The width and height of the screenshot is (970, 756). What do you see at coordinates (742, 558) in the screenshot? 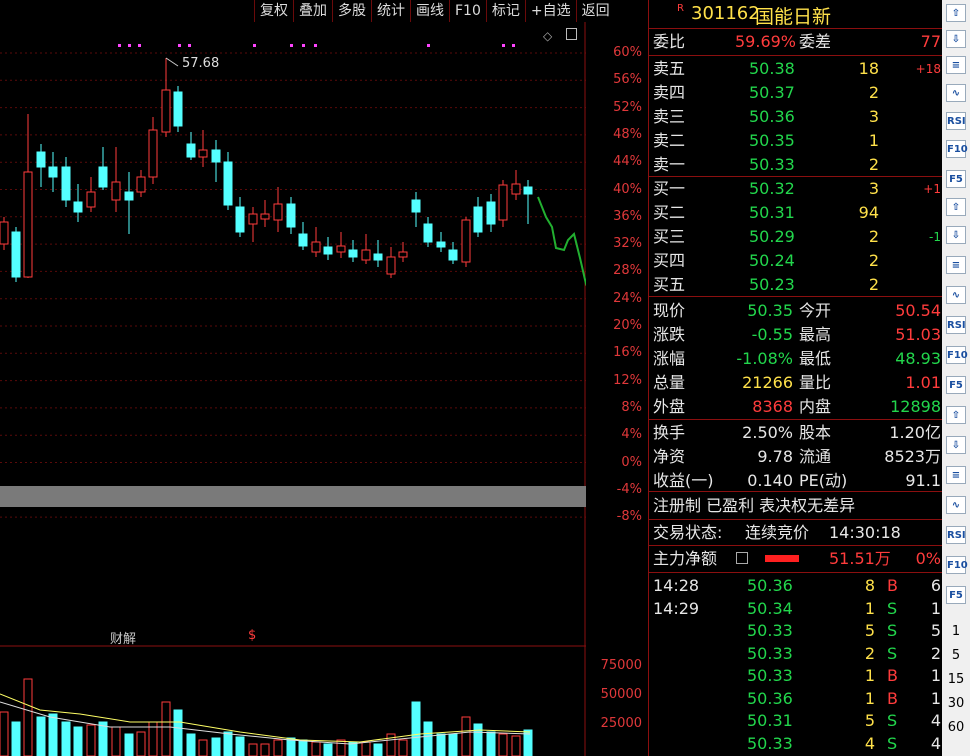
I see `list-icon` at bounding box center [742, 558].